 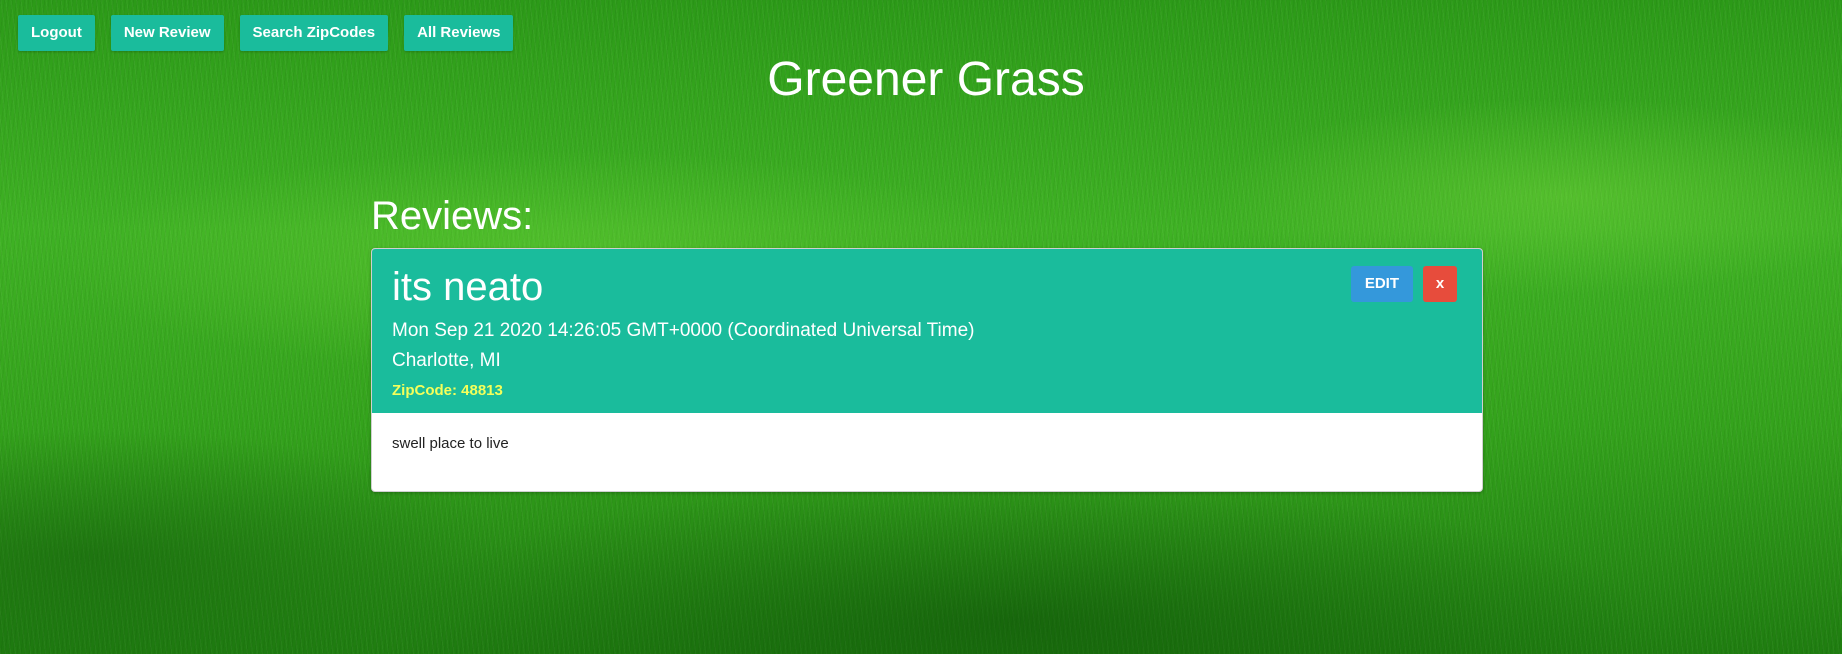 I want to click on review-body: swell place to live, so click(x=450, y=443).